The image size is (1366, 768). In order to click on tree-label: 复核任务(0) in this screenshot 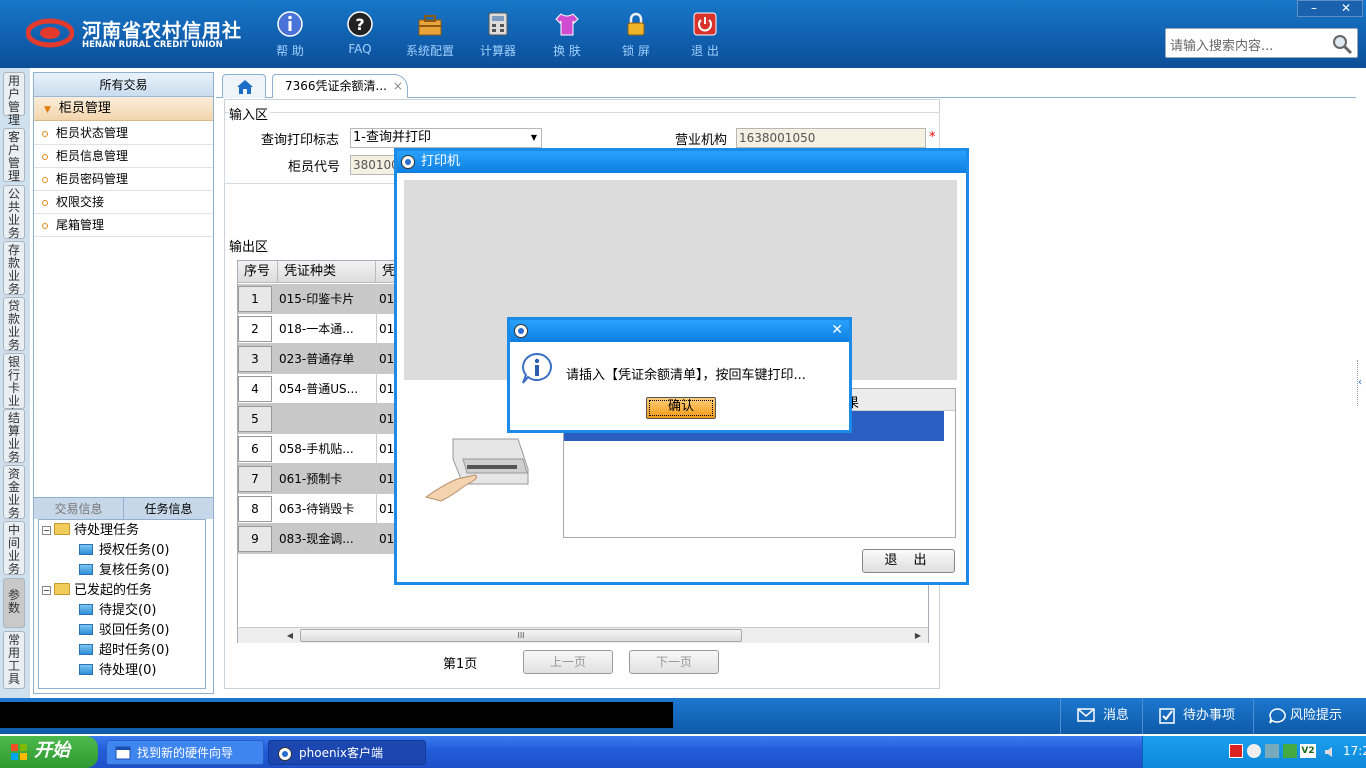, I will do `click(134, 570)`.